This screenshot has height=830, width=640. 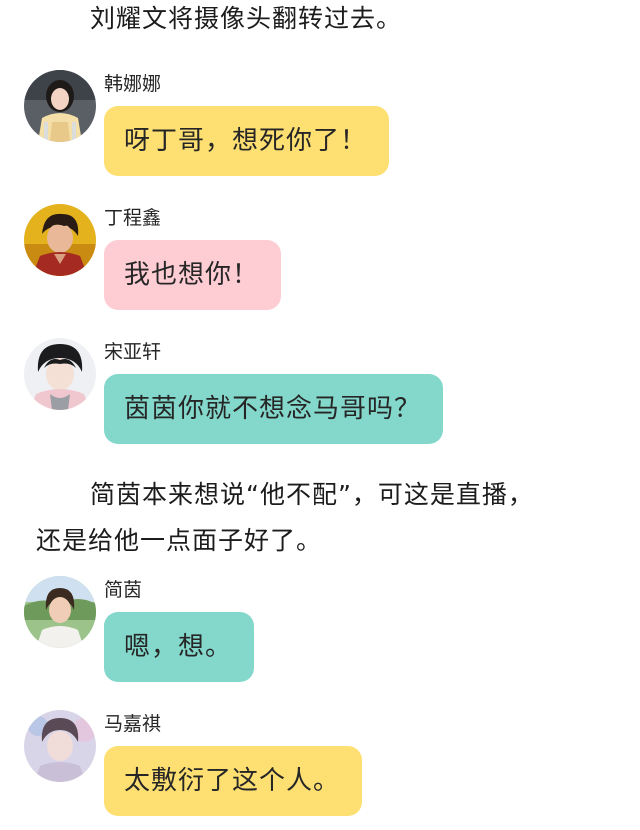 I want to click on sender-name: 韩娜娜, so click(x=133, y=84).